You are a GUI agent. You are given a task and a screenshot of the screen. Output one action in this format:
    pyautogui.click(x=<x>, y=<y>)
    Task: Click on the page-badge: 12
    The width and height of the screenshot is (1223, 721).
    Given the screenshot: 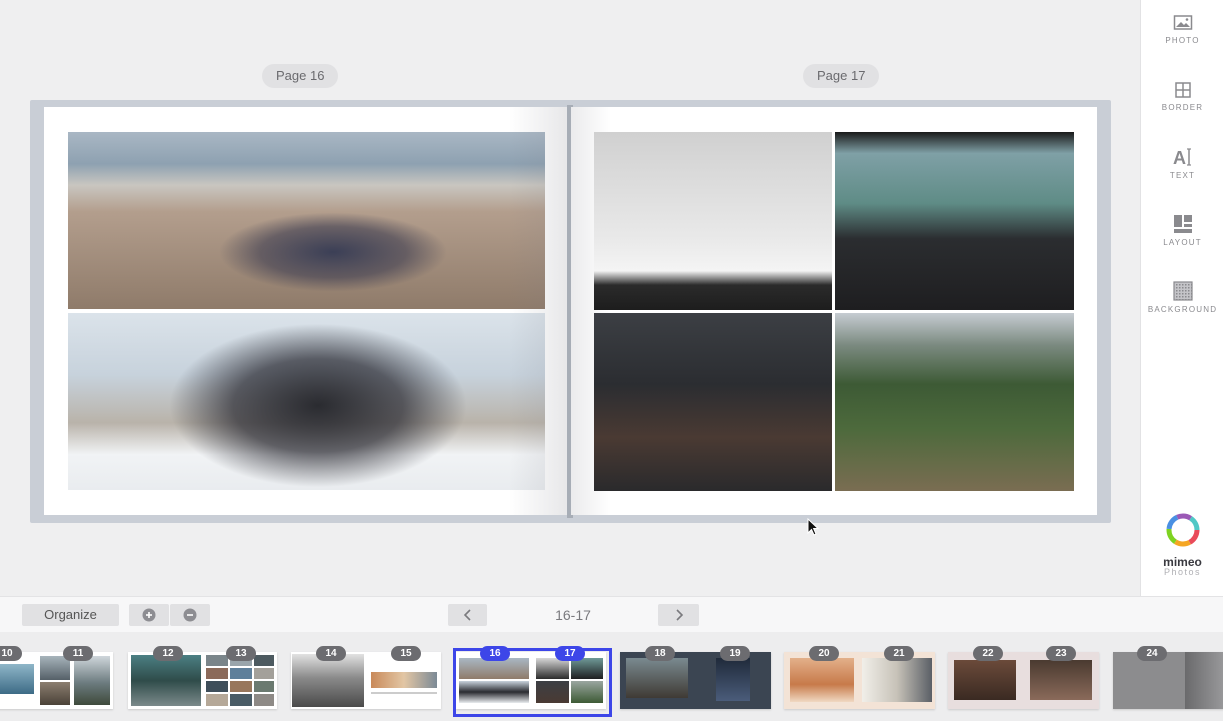 What is the action you would take?
    pyautogui.click(x=168, y=653)
    